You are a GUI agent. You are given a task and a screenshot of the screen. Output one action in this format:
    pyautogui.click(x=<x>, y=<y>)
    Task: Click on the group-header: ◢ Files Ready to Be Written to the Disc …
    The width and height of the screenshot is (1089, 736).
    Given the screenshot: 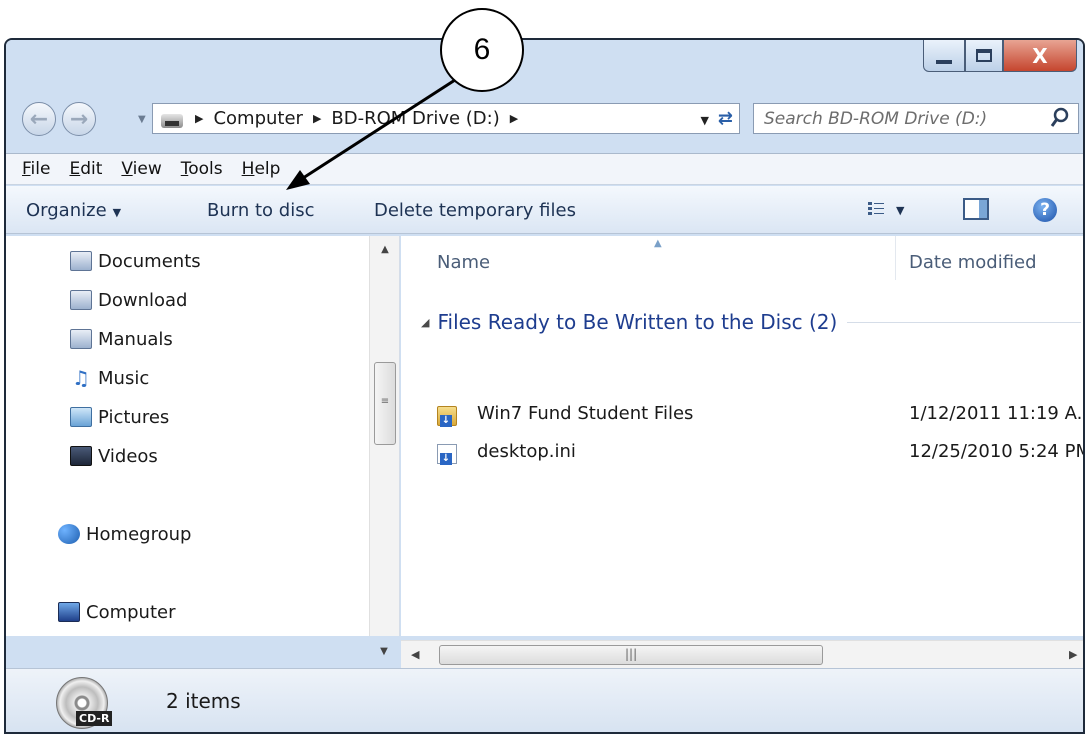 What is the action you would take?
    pyautogui.click(x=751, y=322)
    